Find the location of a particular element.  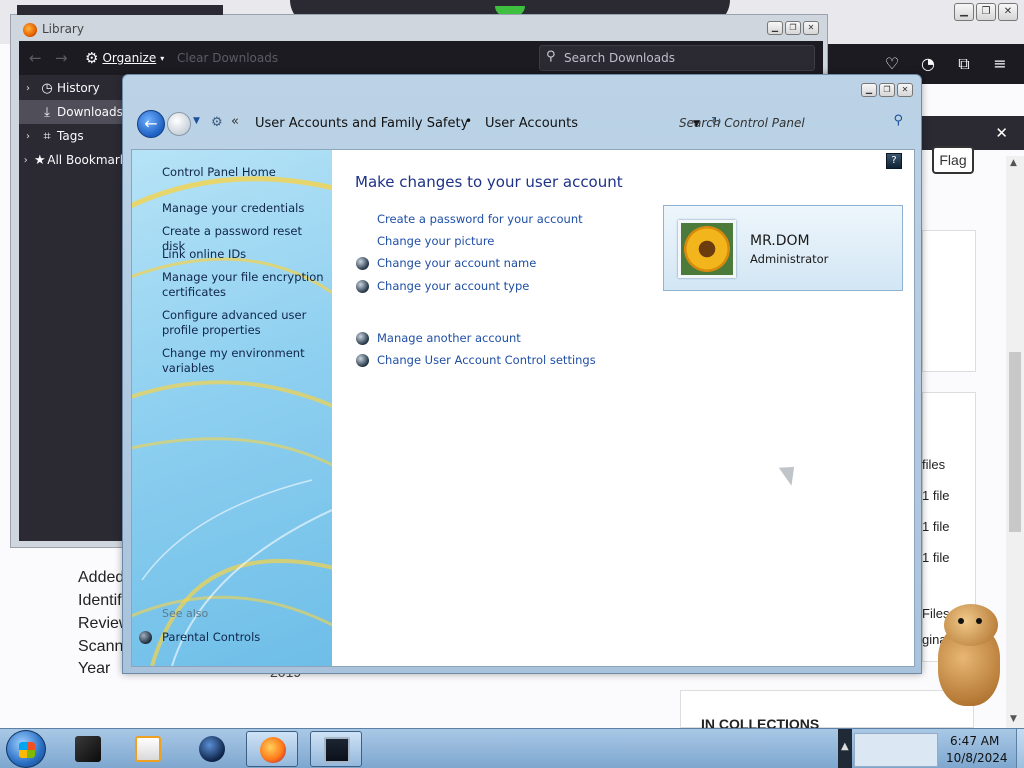

uac-settings-link: Change User Account Control settings is located at coordinates (486, 360).